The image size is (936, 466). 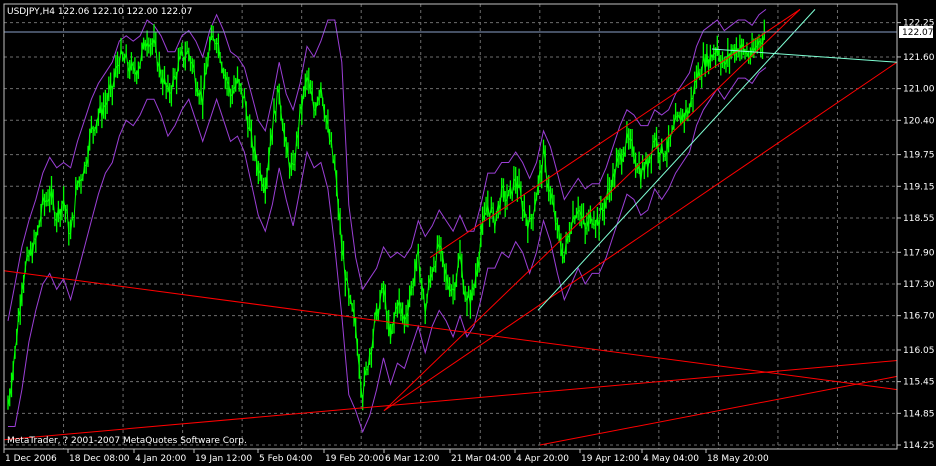 What do you see at coordinates (919, 156) in the screenshot?
I see `y-tick-label: 119.75` at bounding box center [919, 156].